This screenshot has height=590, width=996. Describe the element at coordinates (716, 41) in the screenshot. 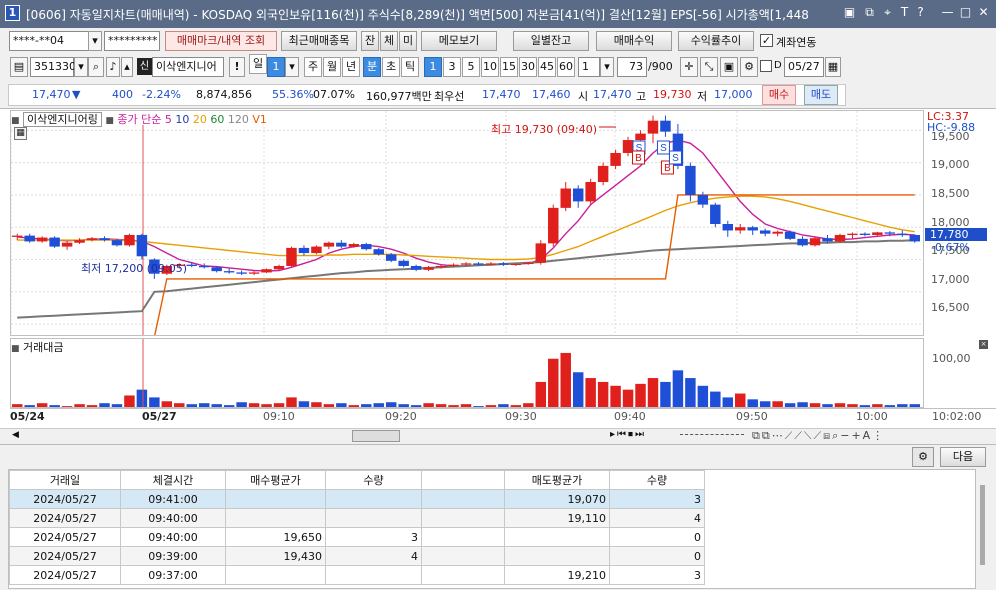

I see `return-trend-button: 수익률추이` at that location.